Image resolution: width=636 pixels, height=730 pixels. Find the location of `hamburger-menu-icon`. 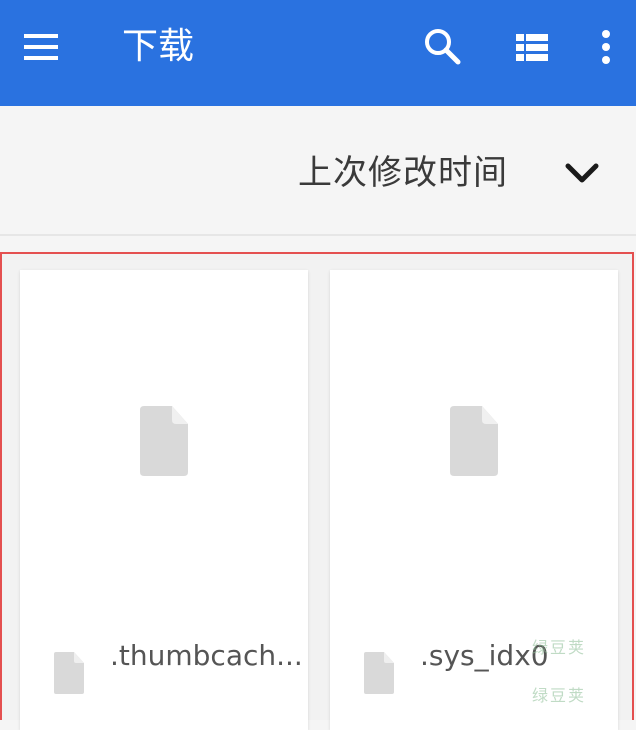

hamburger-menu-icon is located at coordinates (41, 47).